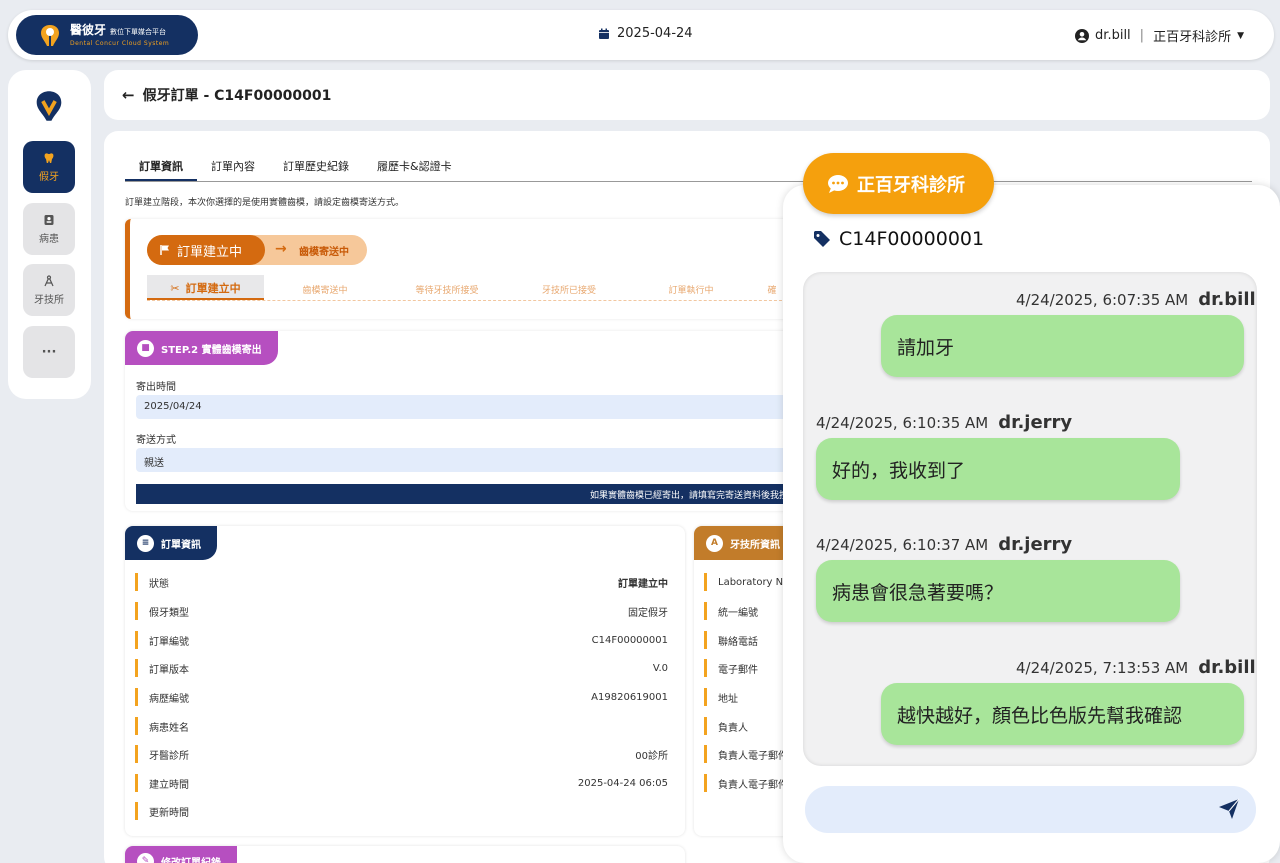  What do you see at coordinates (466, 460) in the screenshot?
I see `method-select: 親送` at bounding box center [466, 460].